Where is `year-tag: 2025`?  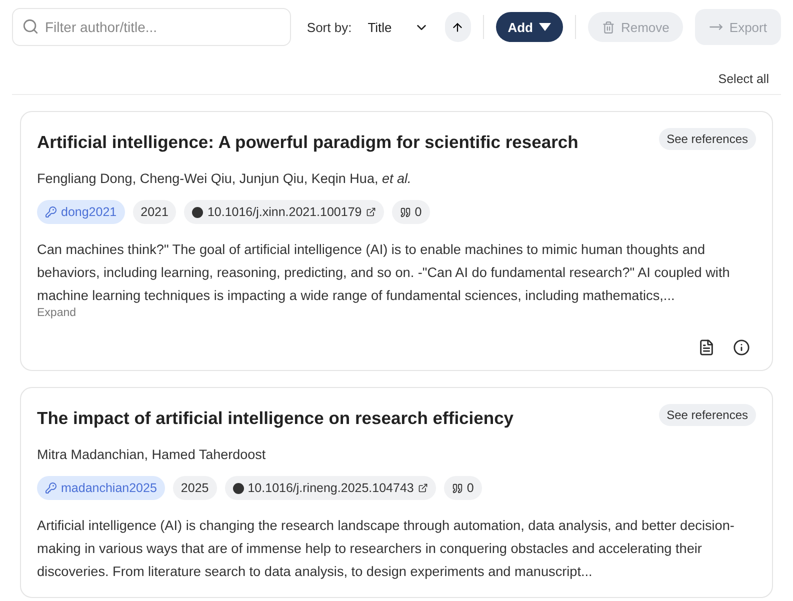
year-tag: 2025 is located at coordinates (194, 488).